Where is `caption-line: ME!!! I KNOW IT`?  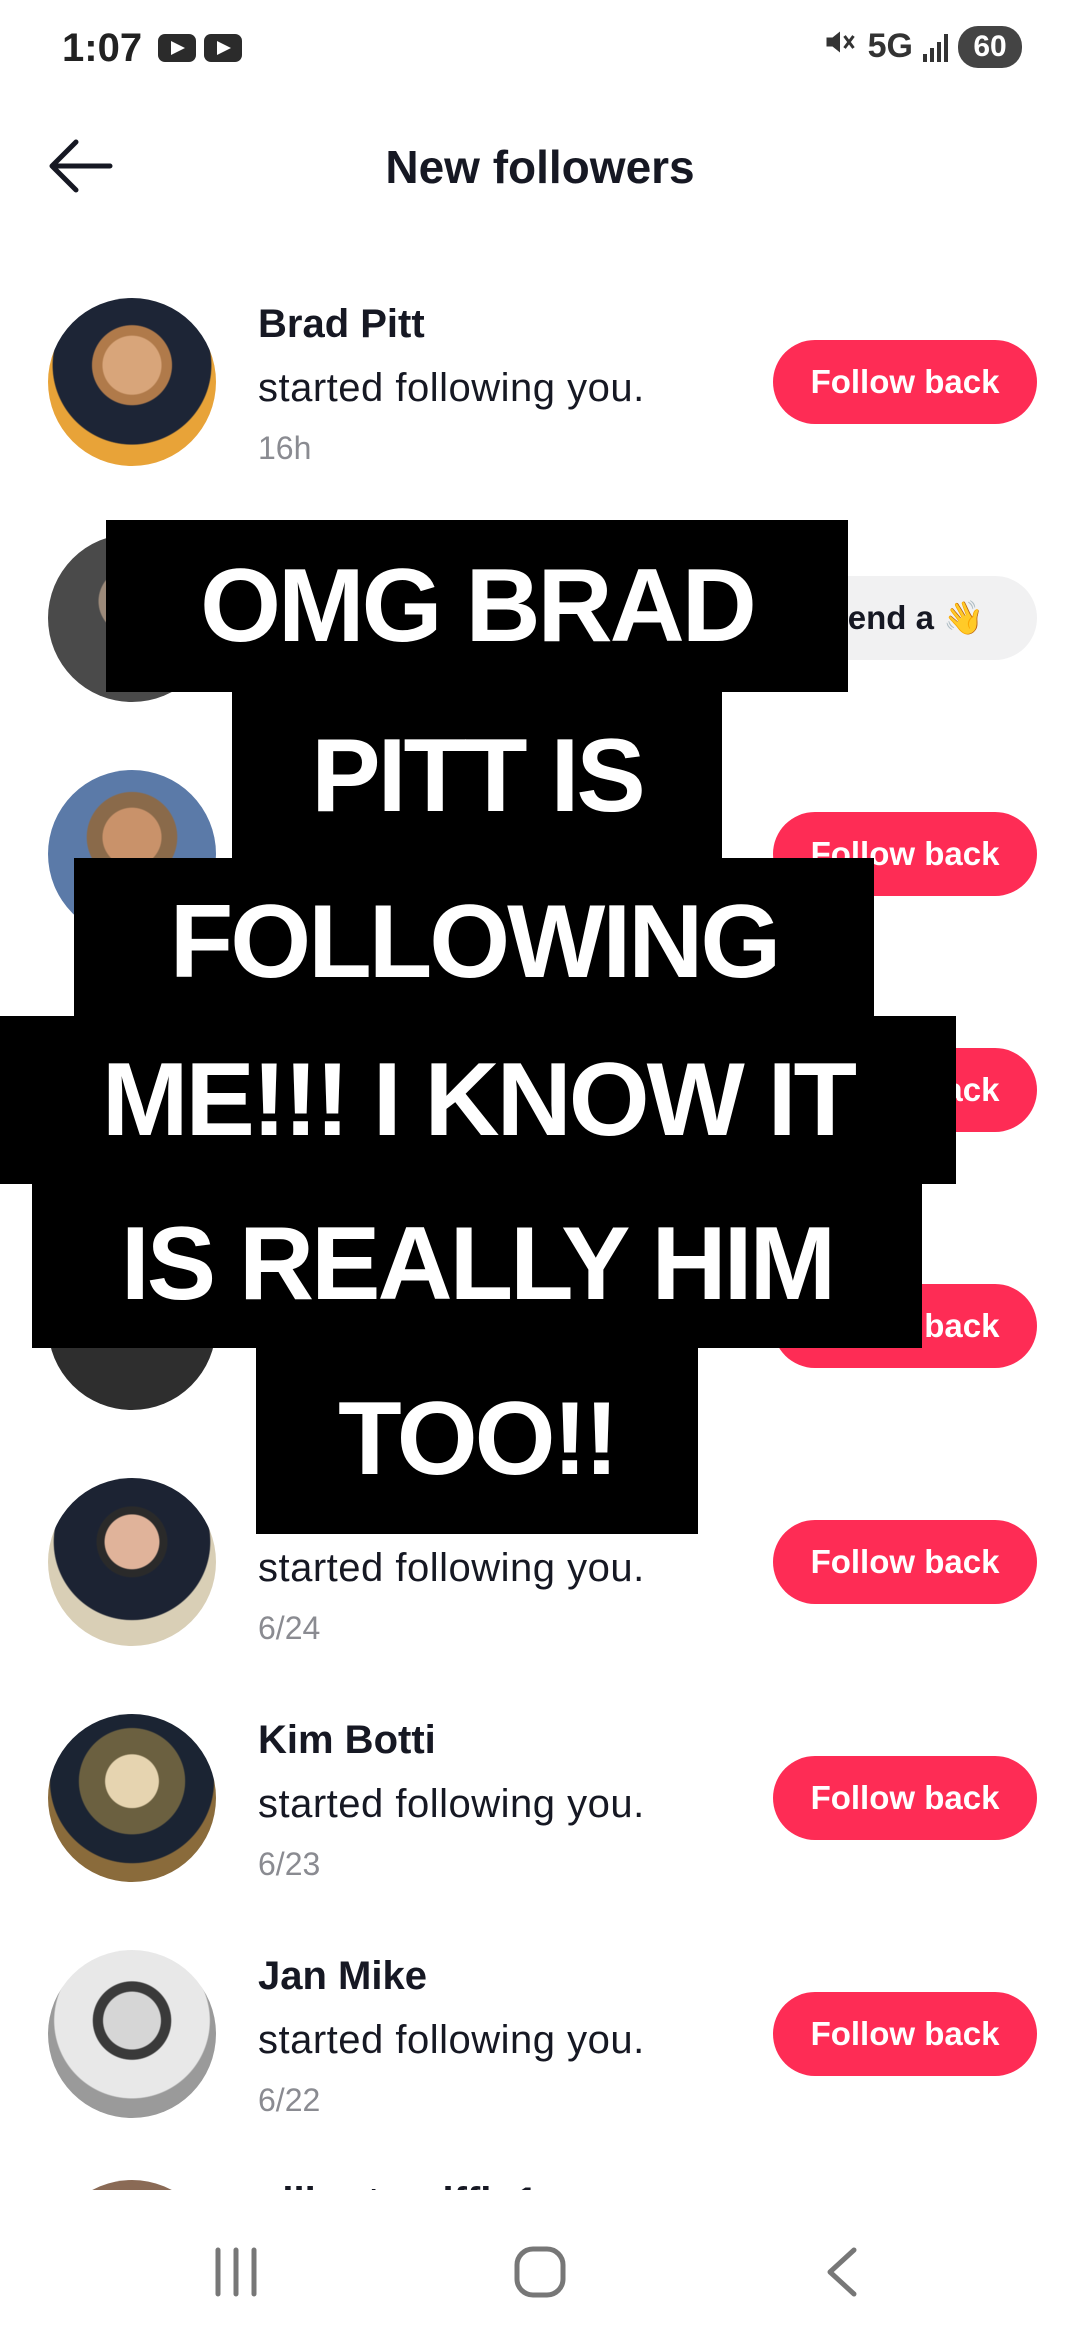
caption-line: ME!!! I KNOW IT is located at coordinates (478, 1100).